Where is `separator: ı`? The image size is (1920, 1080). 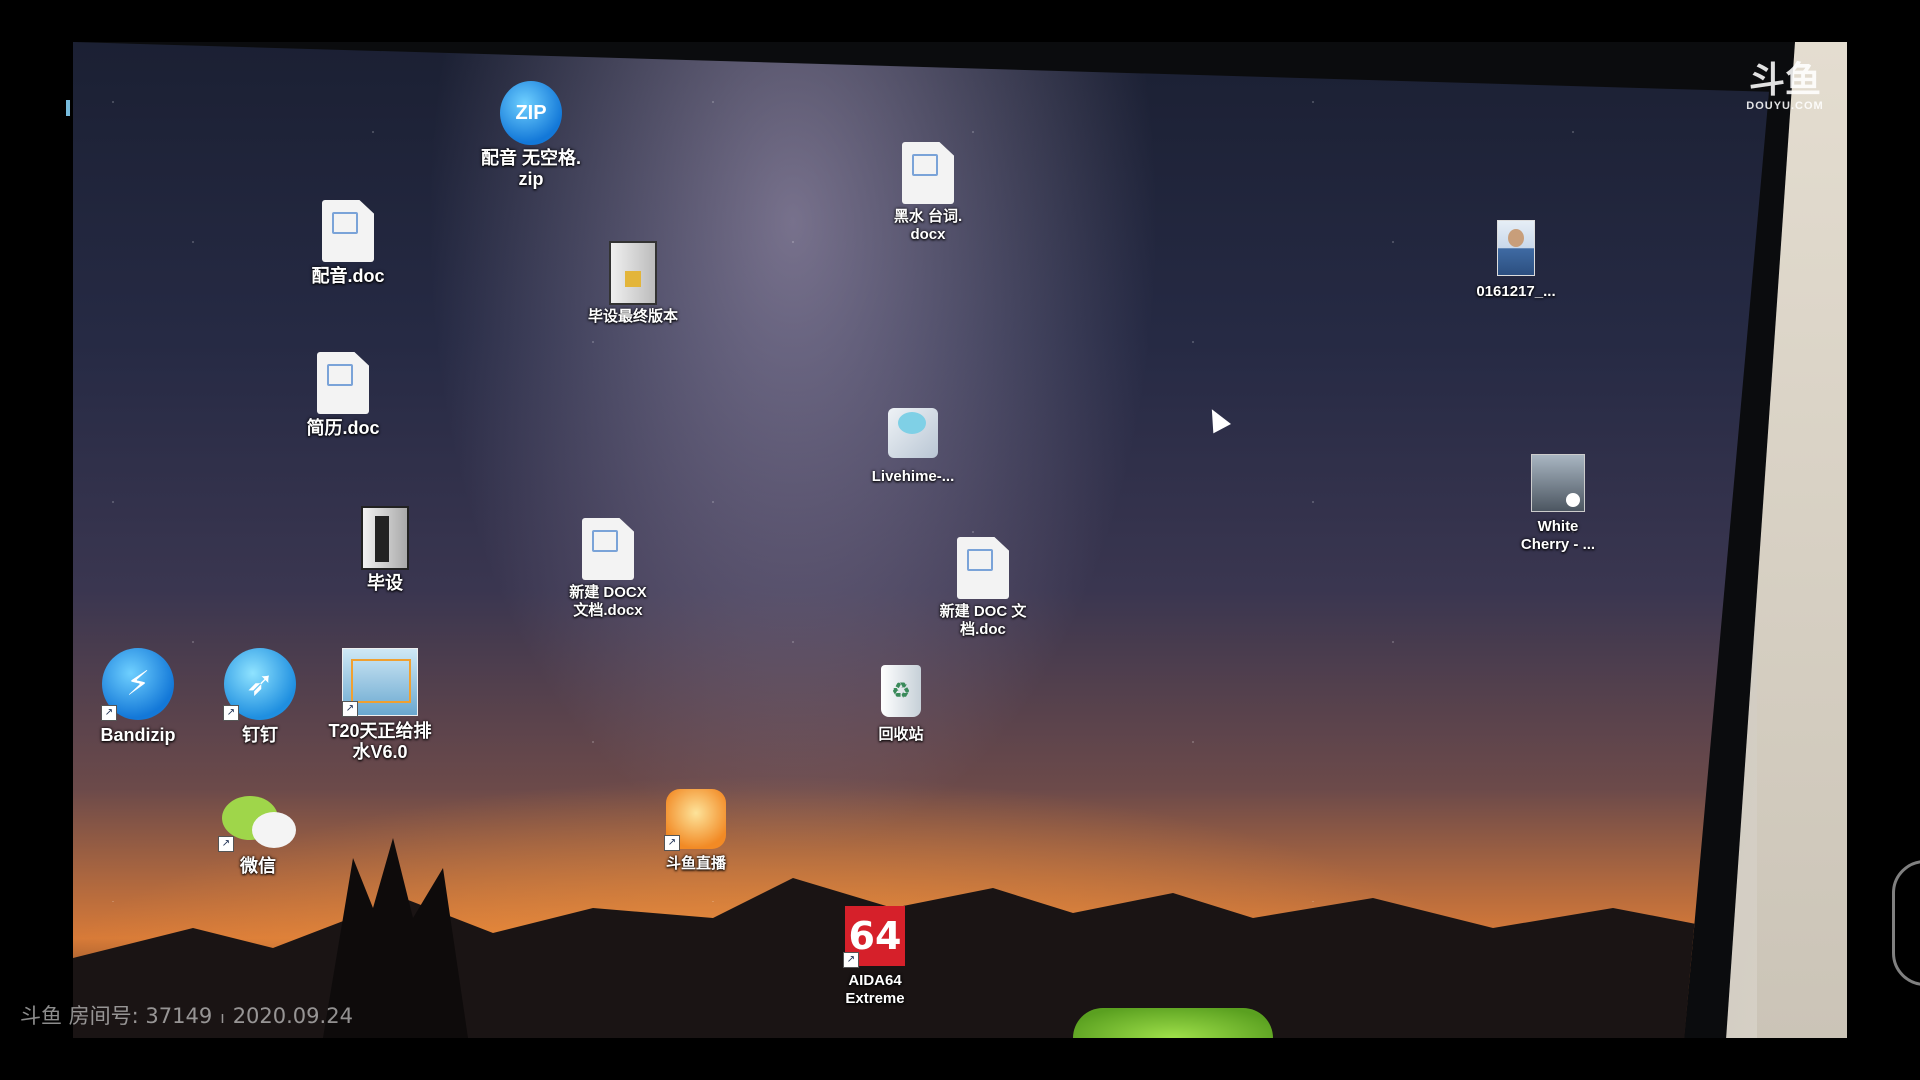 separator: ı is located at coordinates (222, 1017).